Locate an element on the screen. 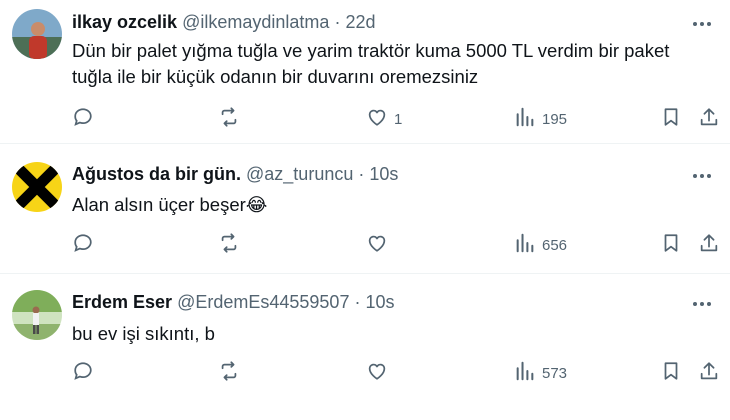  like-button: 1 is located at coordinates (384, 119).